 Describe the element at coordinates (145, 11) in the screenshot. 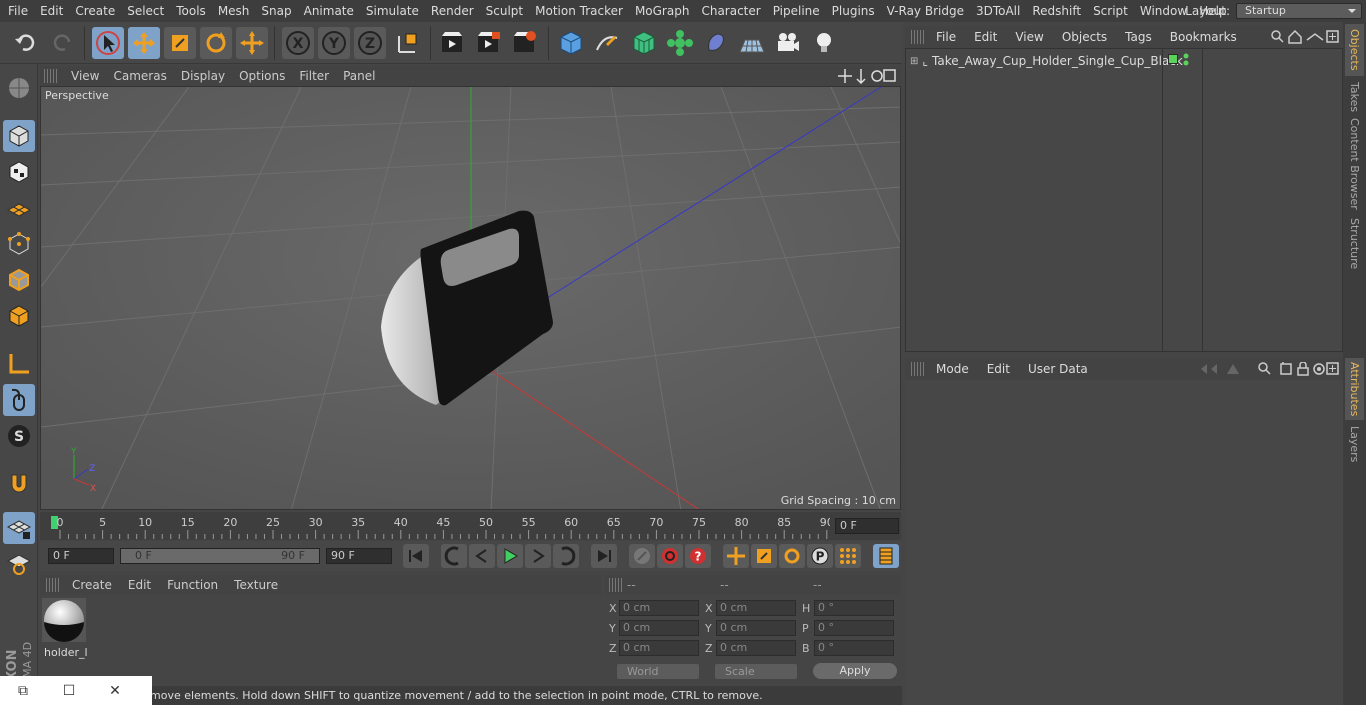

I see `menu-select: Select` at that location.